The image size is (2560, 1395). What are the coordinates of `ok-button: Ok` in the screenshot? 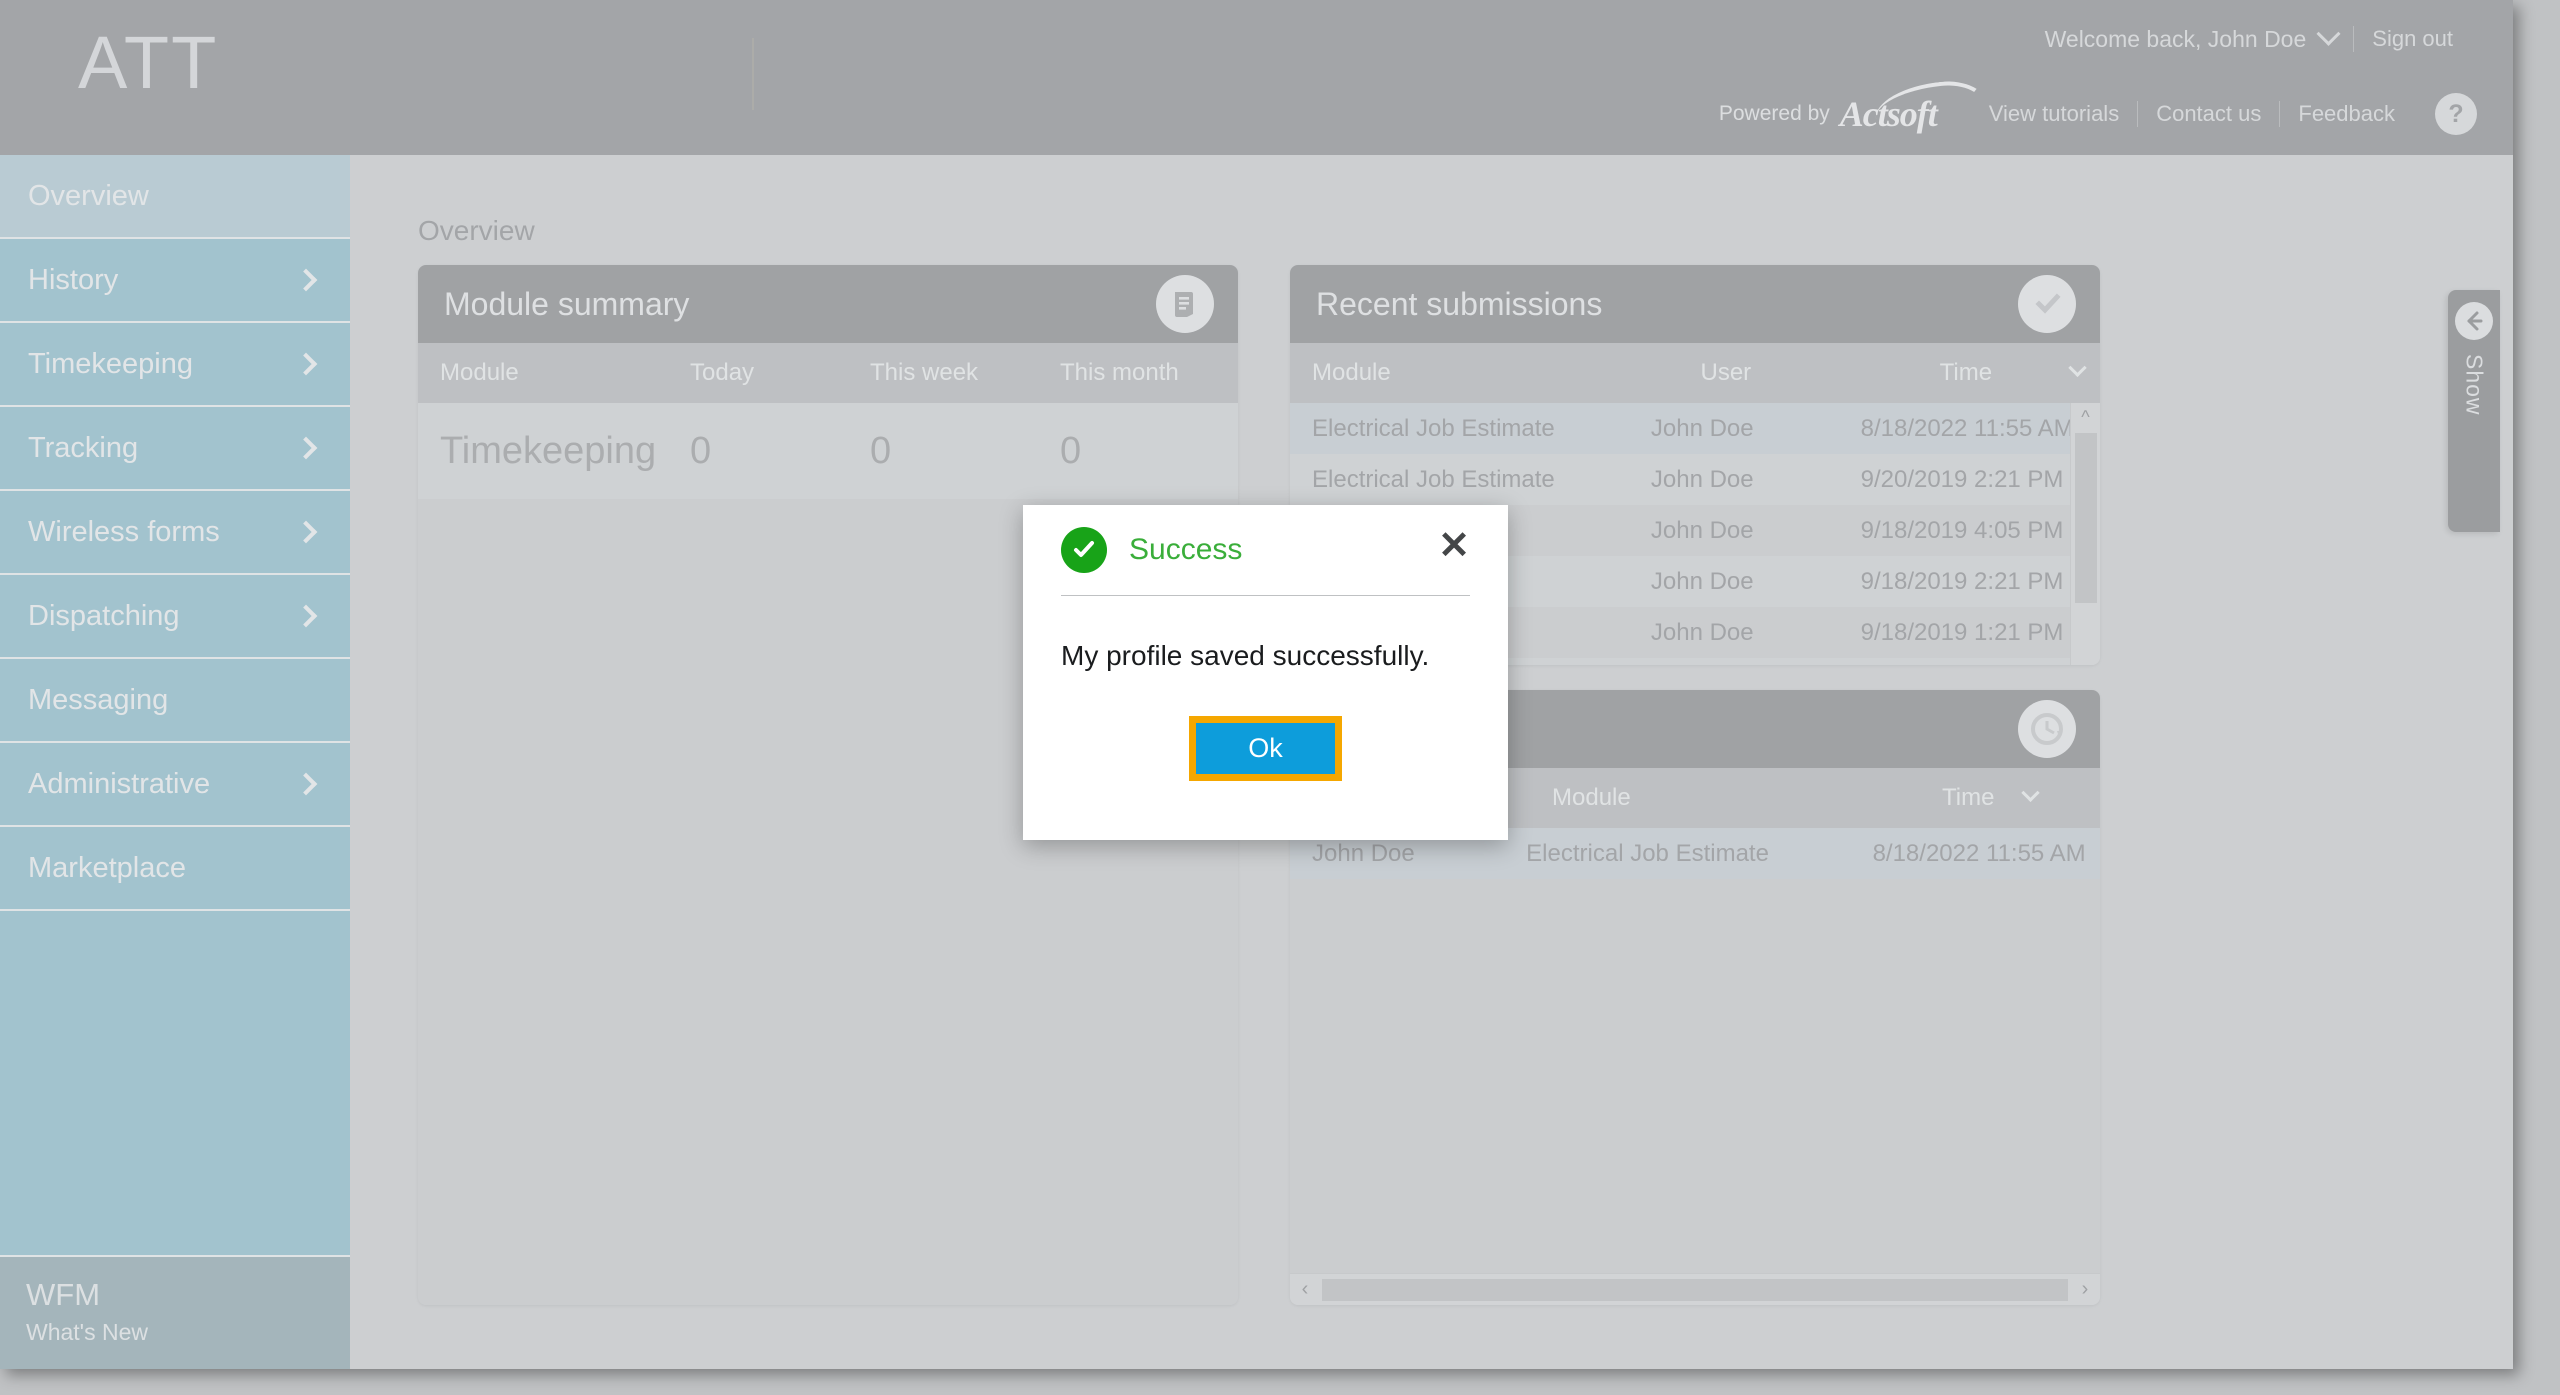 It's located at (1265, 748).